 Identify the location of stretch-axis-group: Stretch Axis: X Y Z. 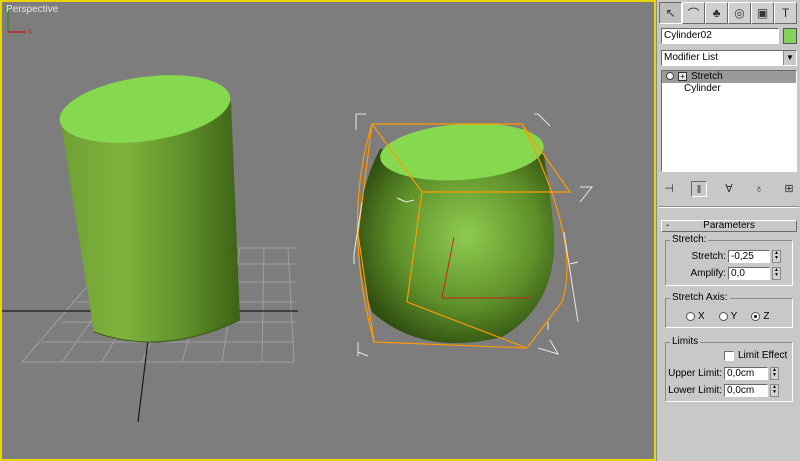
(729, 310).